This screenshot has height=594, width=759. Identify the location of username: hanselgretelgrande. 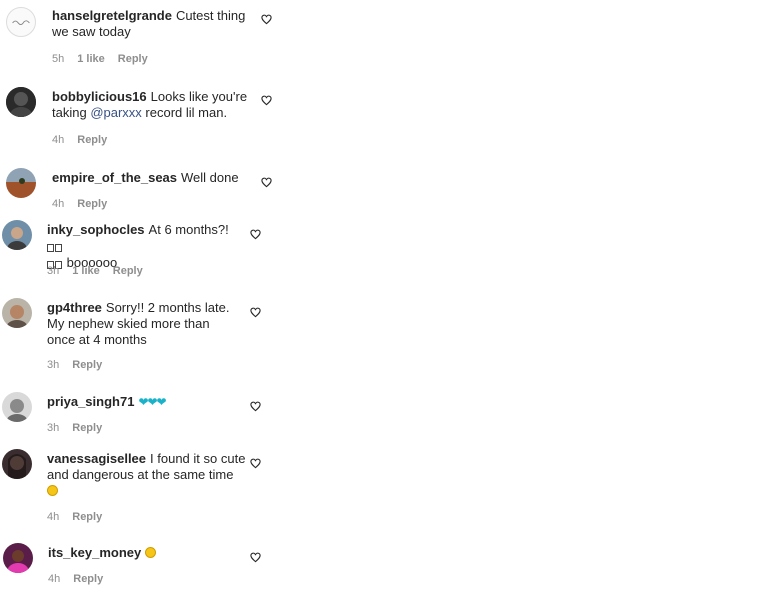
(112, 15).